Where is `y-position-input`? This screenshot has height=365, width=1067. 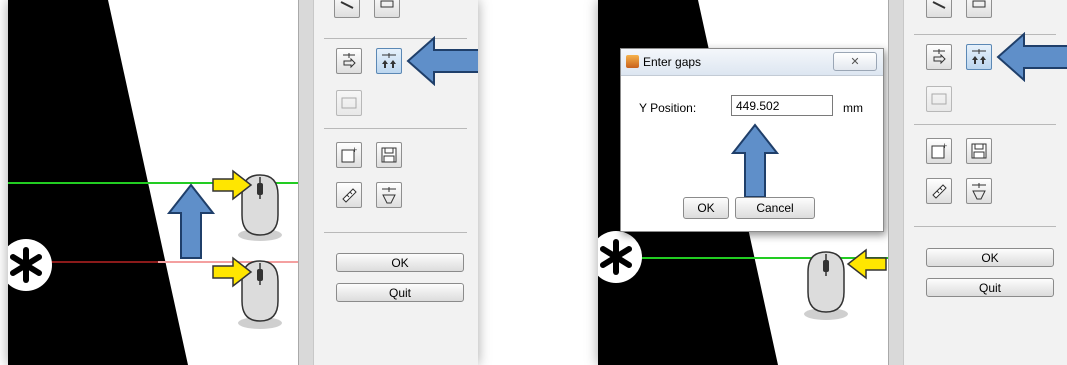
y-position-input is located at coordinates (782, 105).